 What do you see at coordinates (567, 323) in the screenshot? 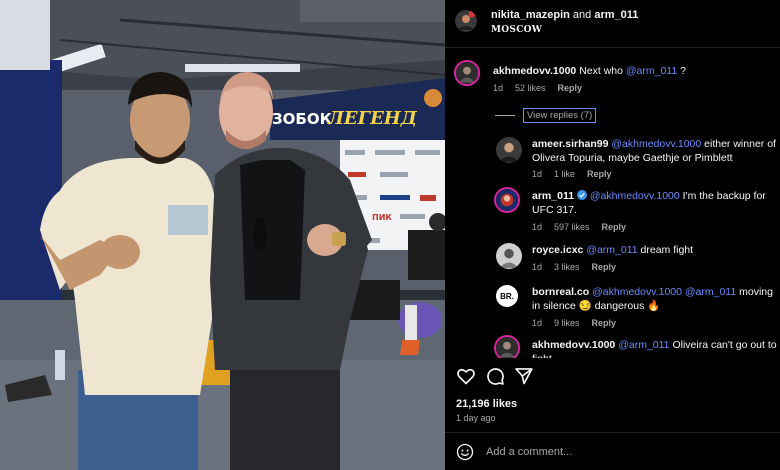
I see `comment-likes: 9 likes` at bounding box center [567, 323].